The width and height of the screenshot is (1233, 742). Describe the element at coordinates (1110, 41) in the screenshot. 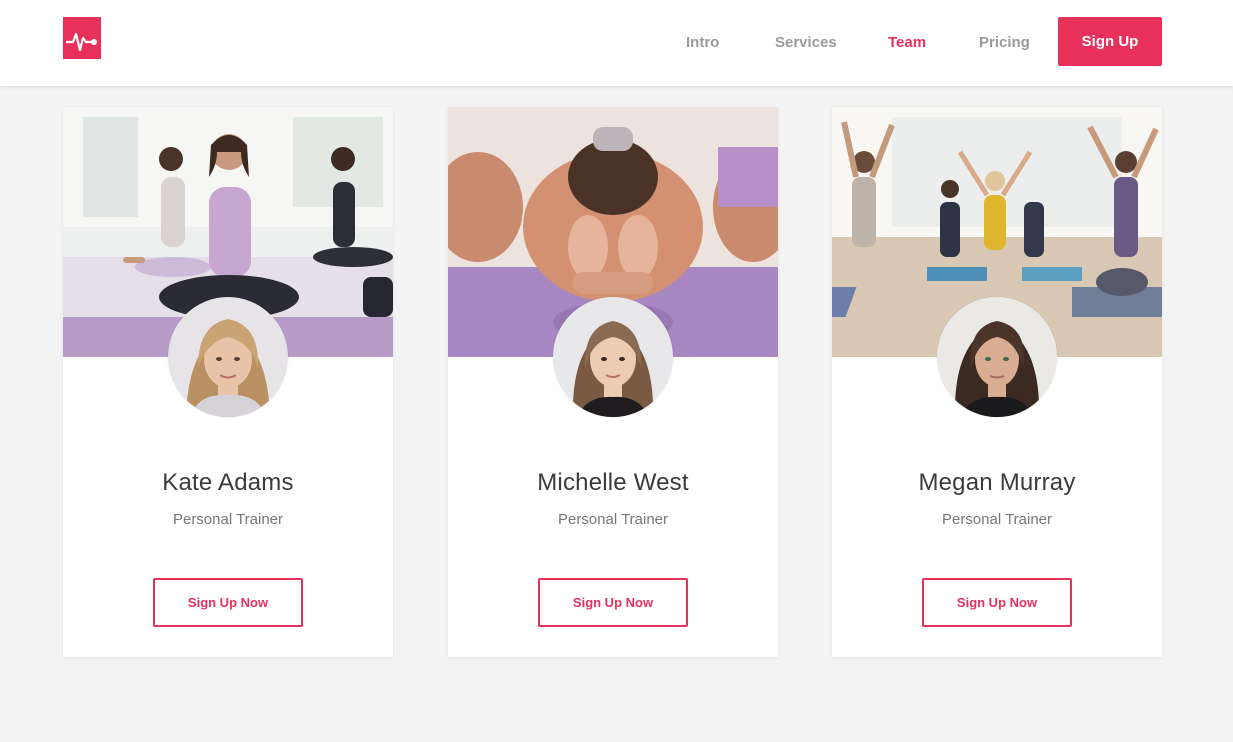

I see `sign-up-button: Sign Up` at that location.